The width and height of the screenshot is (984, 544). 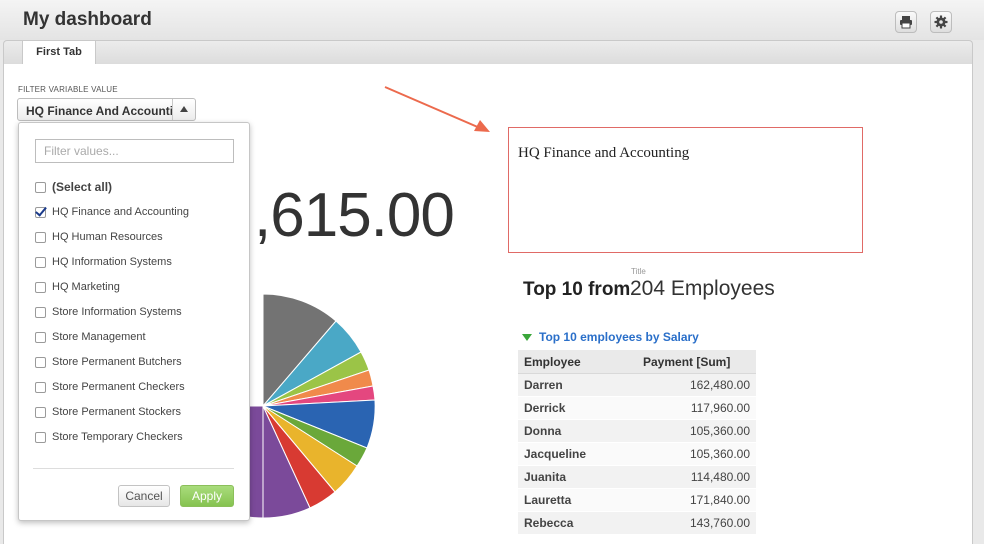 I want to click on page-title: My dashboard, so click(x=87, y=19).